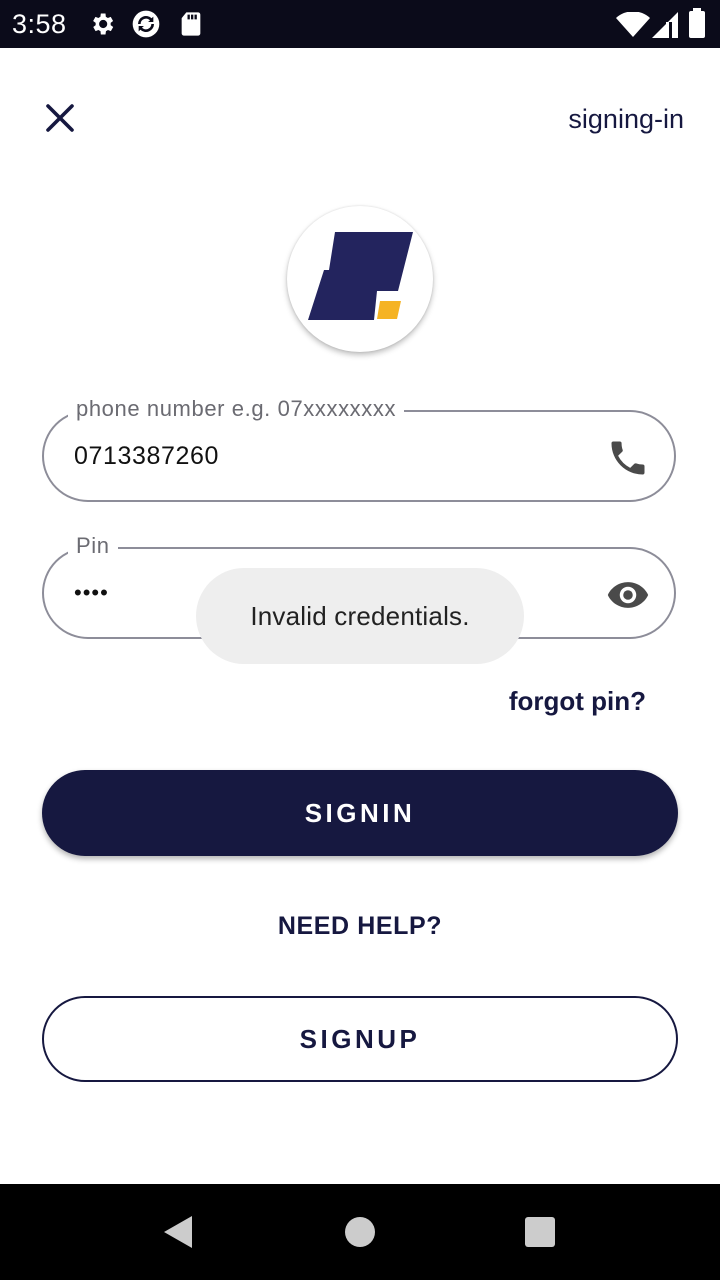  Describe the element at coordinates (146, 24) in the screenshot. I see `sync-icon` at that location.